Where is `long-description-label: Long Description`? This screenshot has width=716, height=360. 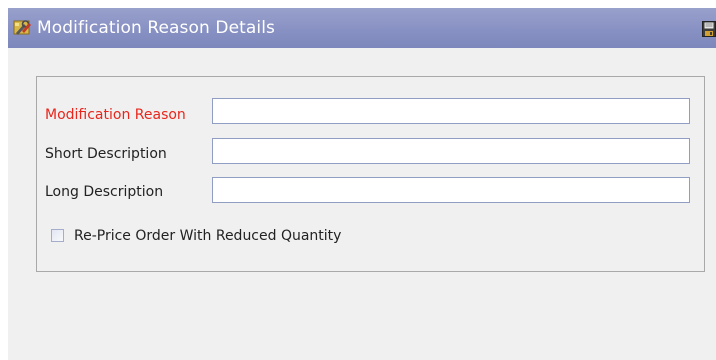
long-description-label: Long Description is located at coordinates (104, 192).